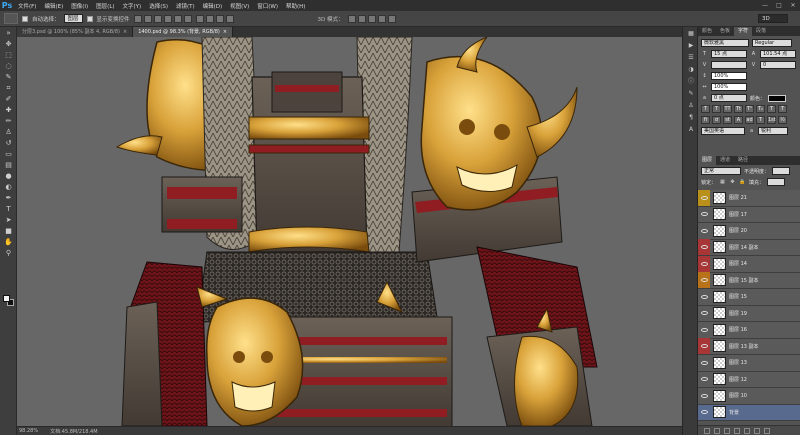 This screenshot has height=435, width=800. I want to click on gradient-tool-icon: ▤, so click(8, 165).